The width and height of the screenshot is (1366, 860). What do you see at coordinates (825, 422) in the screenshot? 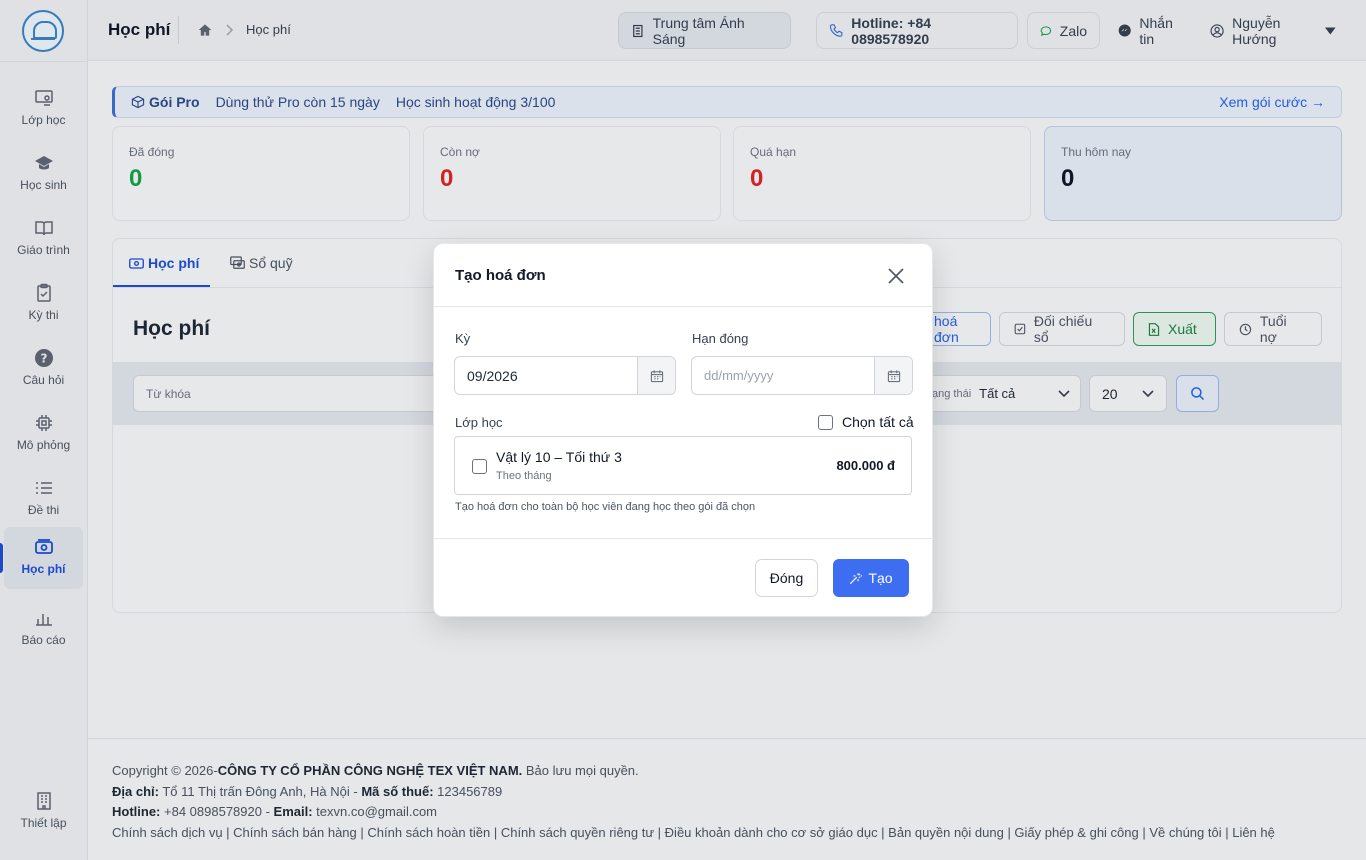
I see `checkbox-box` at bounding box center [825, 422].